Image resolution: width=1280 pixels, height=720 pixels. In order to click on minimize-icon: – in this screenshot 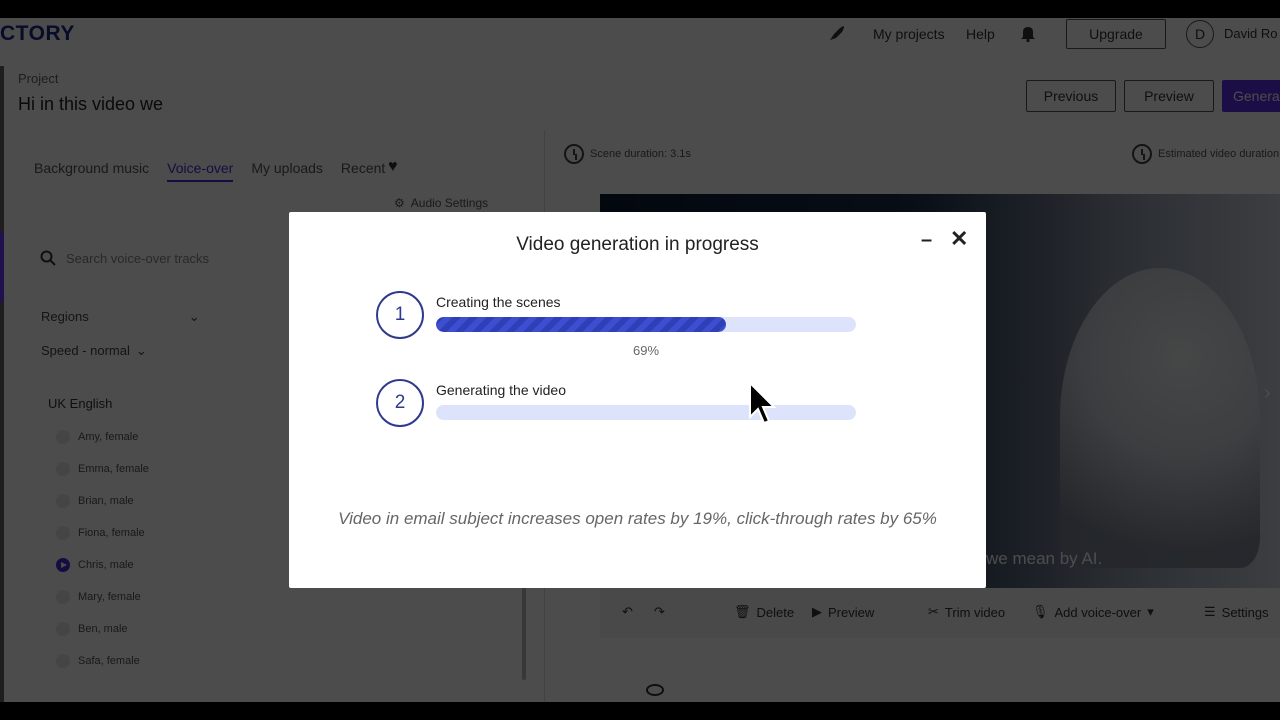, I will do `click(926, 240)`.